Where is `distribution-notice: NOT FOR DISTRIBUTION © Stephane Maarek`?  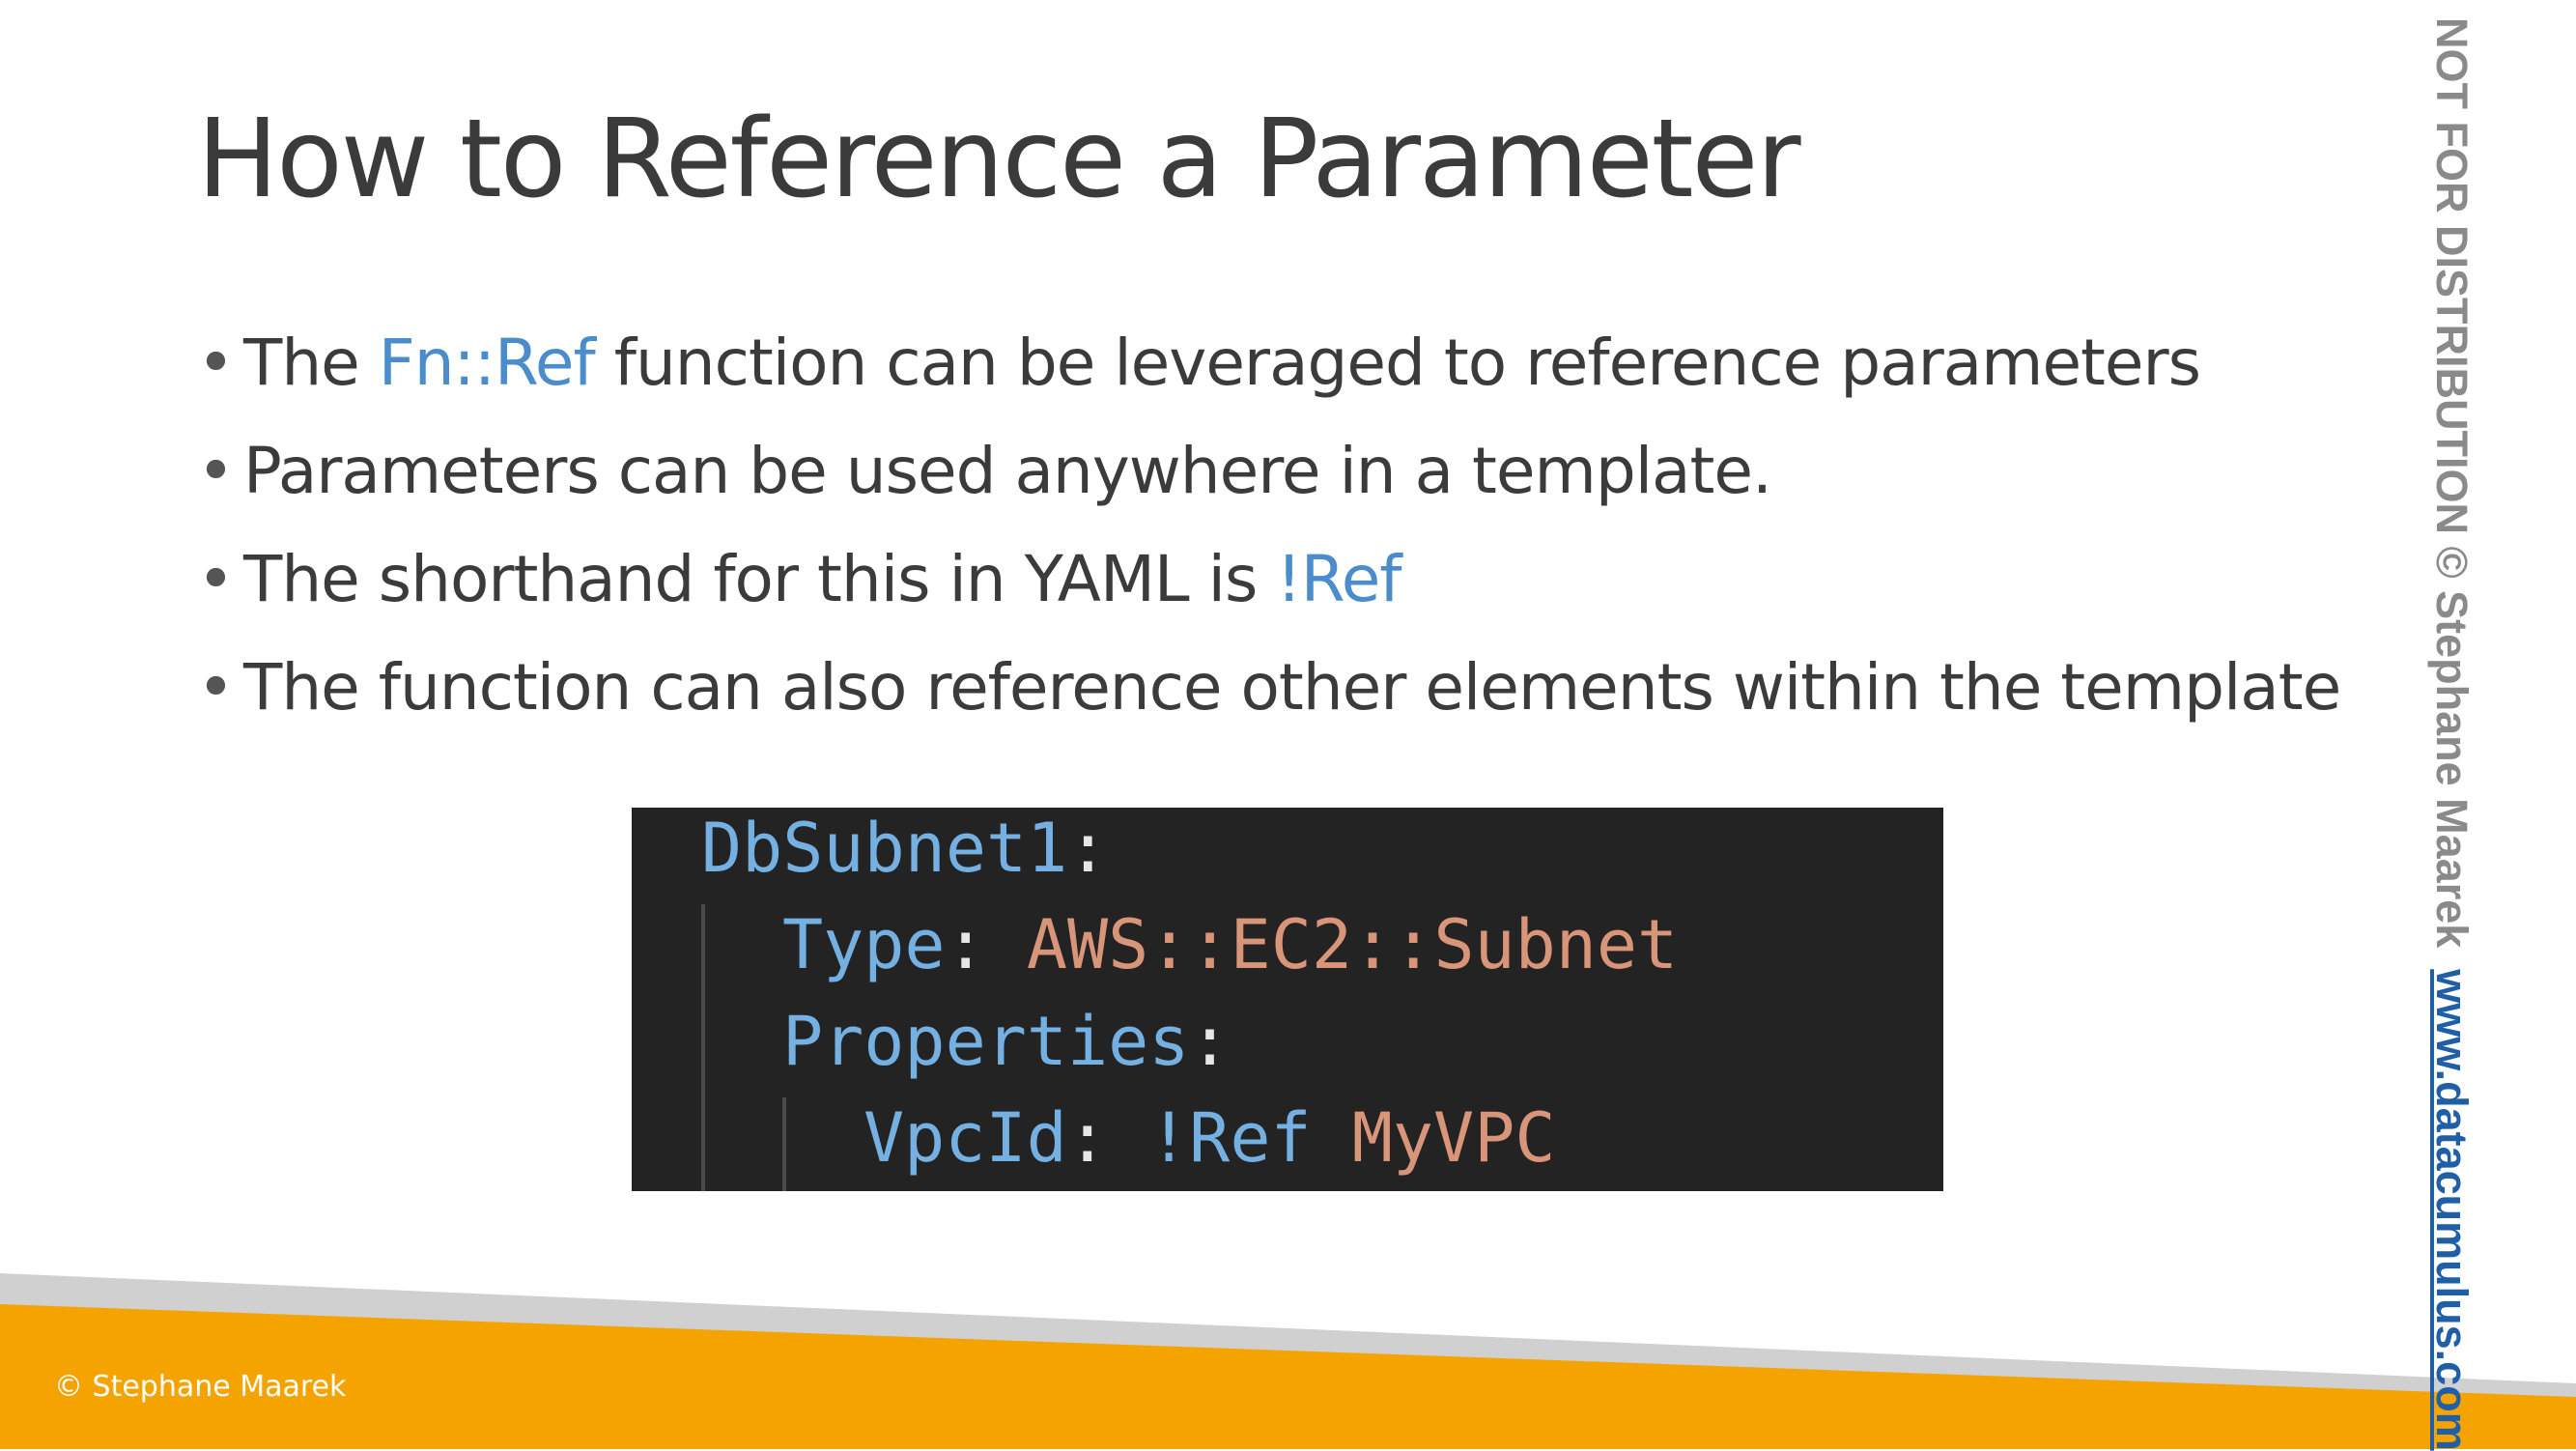 distribution-notice: NOT FOR DISTRIBUTION © Stephane Maarek is located at coordinates (2452, 483).